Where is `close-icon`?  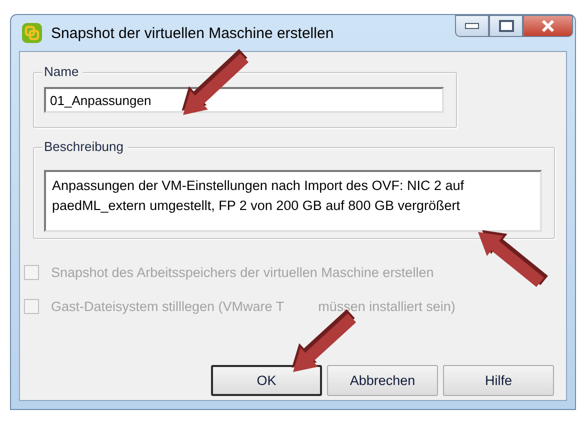 close-icon is located at coordinates (548, 26).